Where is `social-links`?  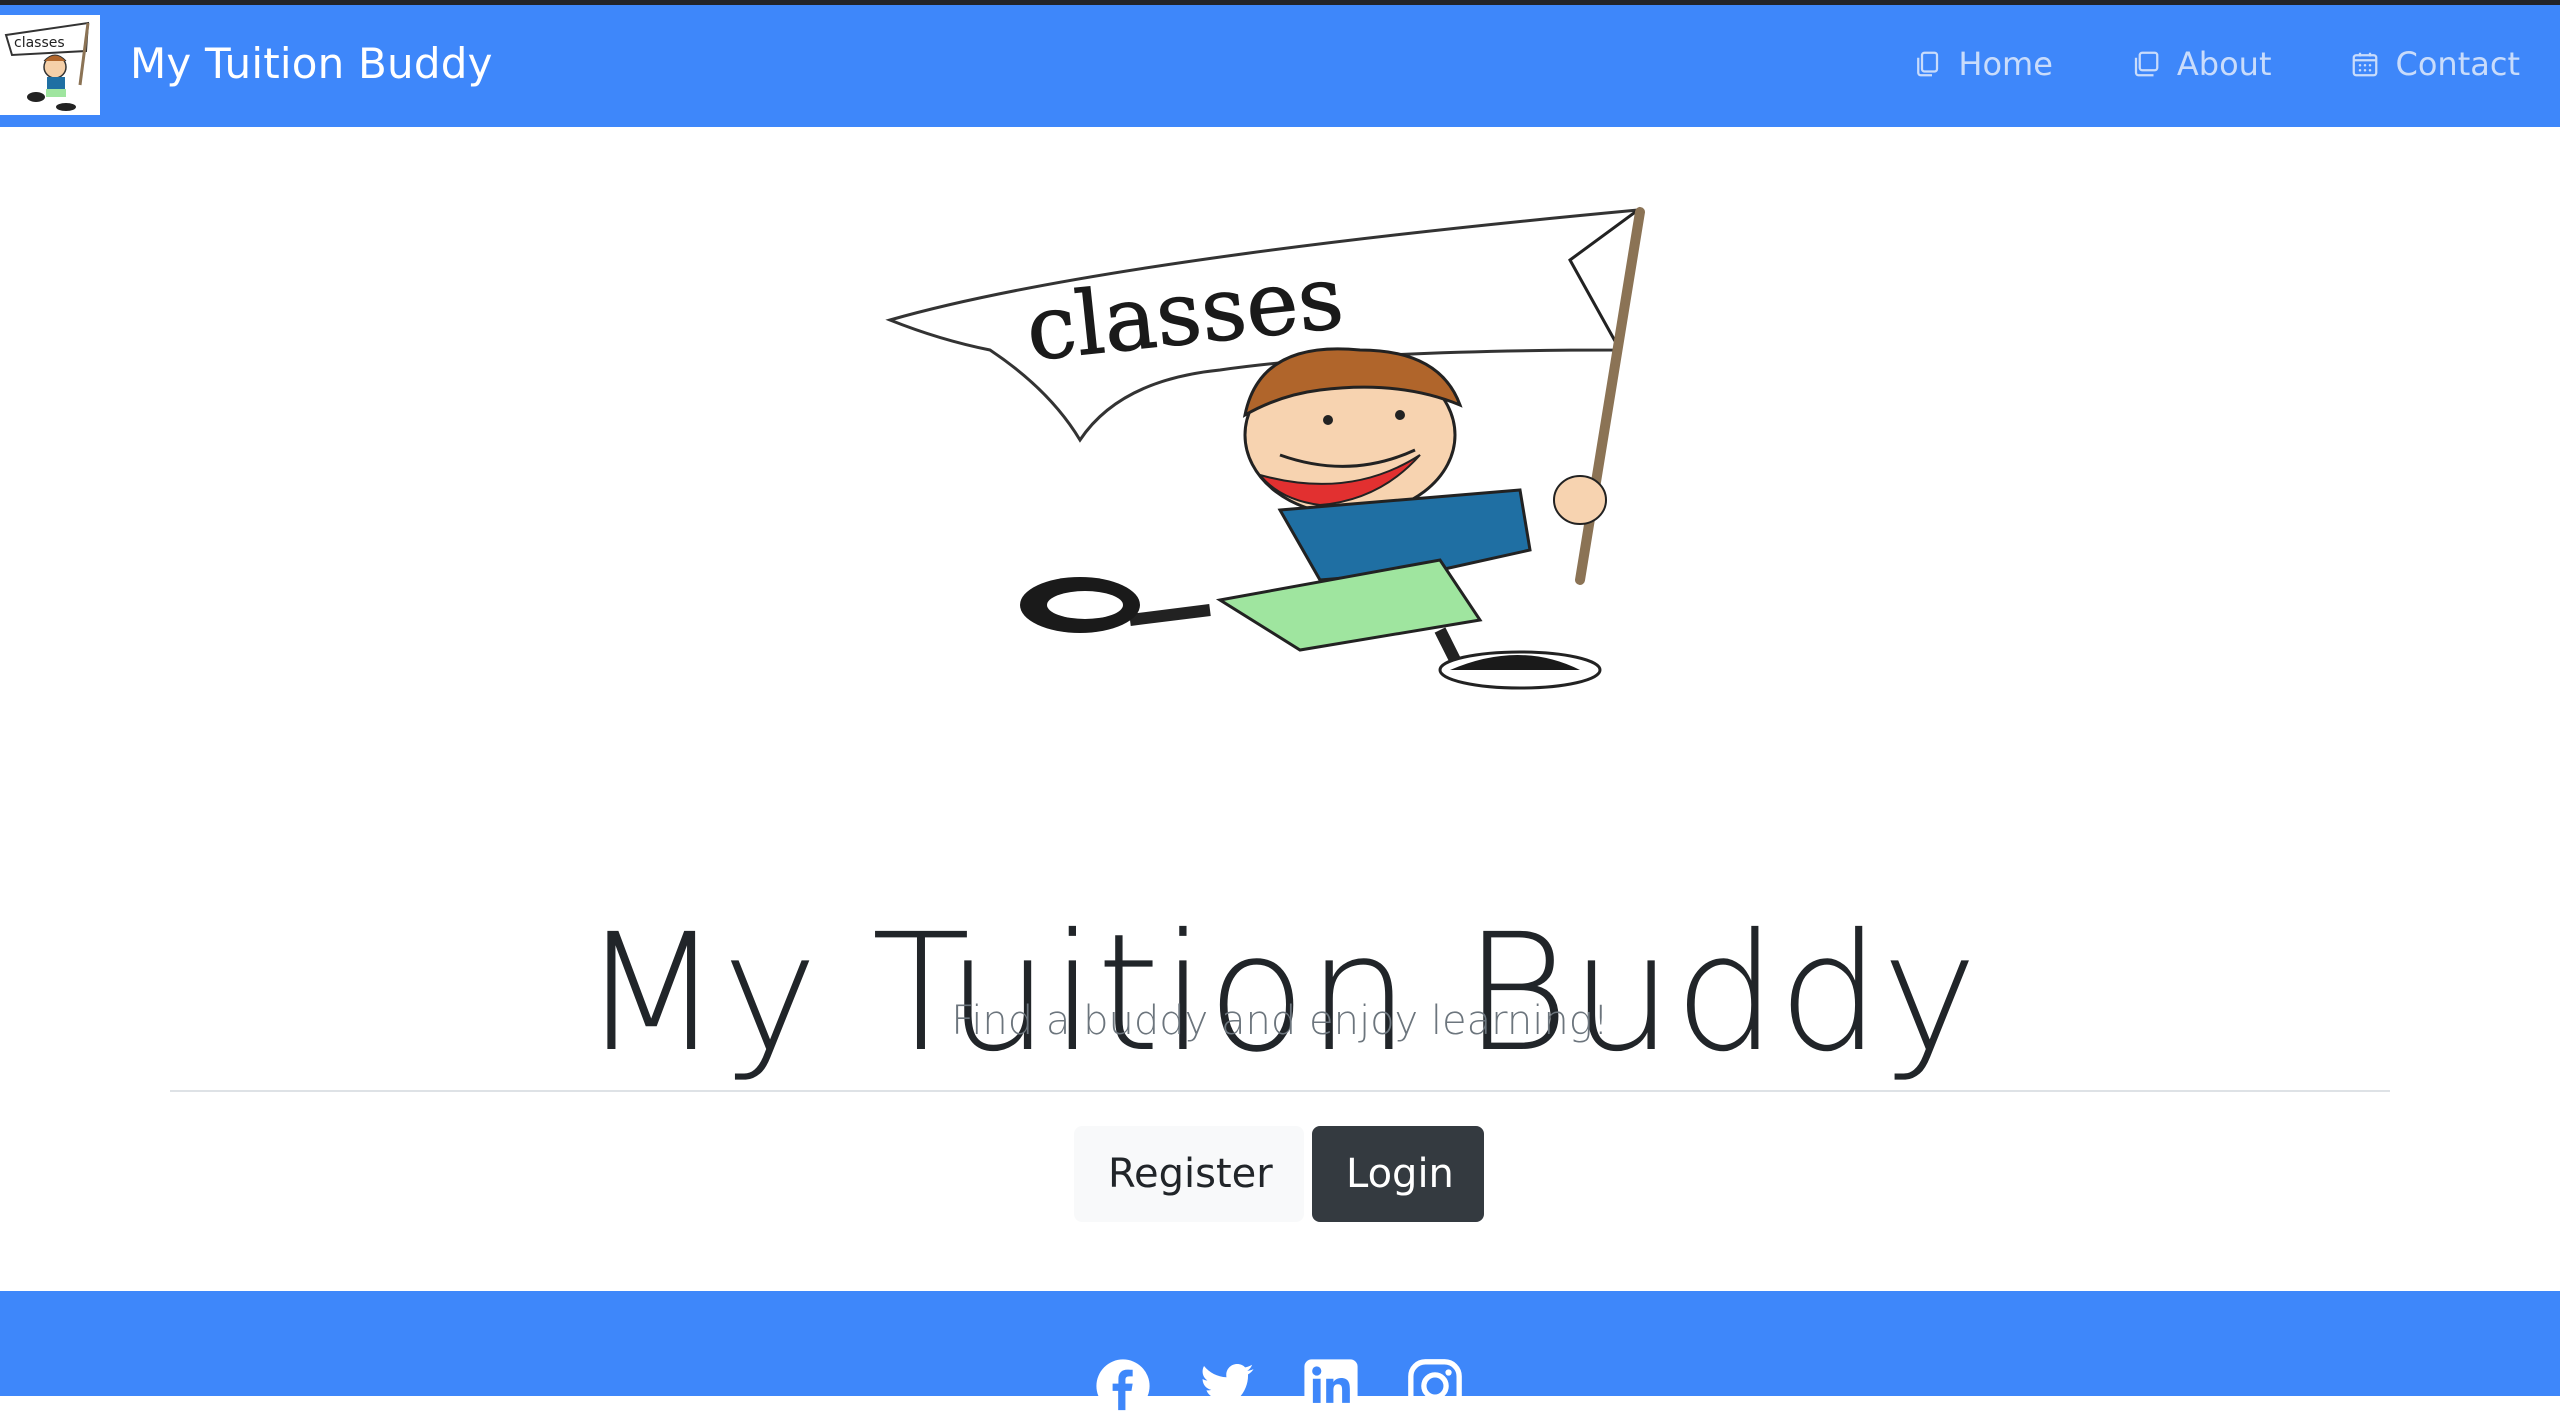
social-links is located at coordinates (1279, 1386).